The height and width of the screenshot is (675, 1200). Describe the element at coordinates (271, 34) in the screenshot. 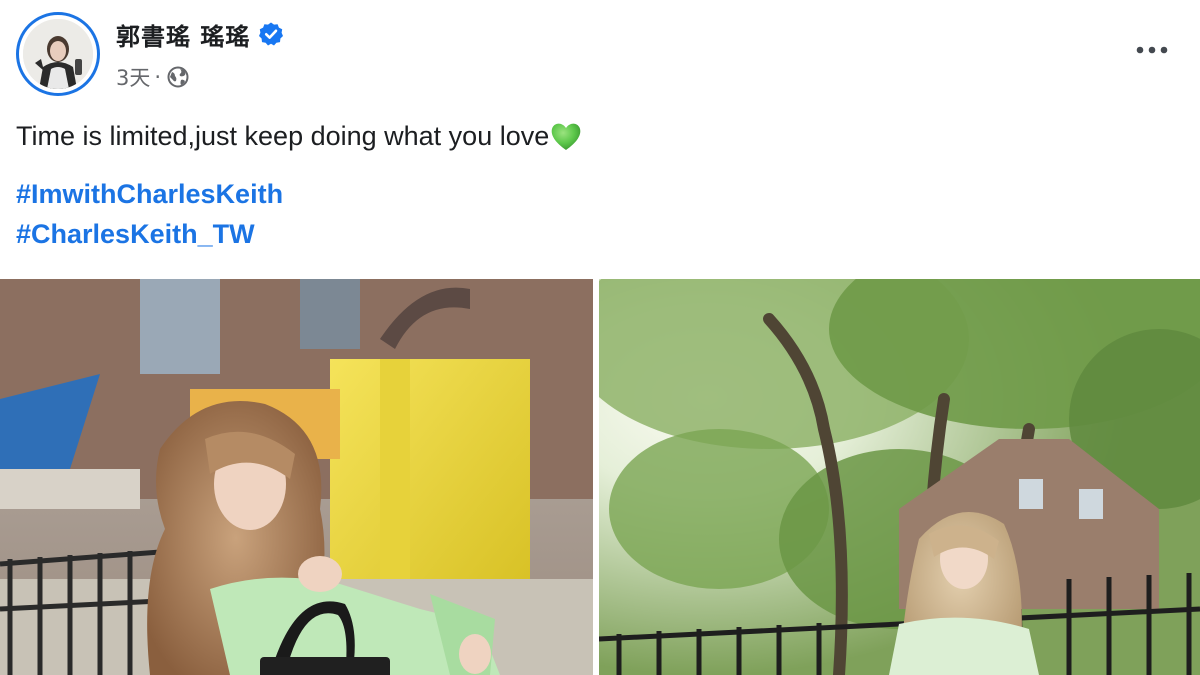

I see `verified-badge-icon` at that location.